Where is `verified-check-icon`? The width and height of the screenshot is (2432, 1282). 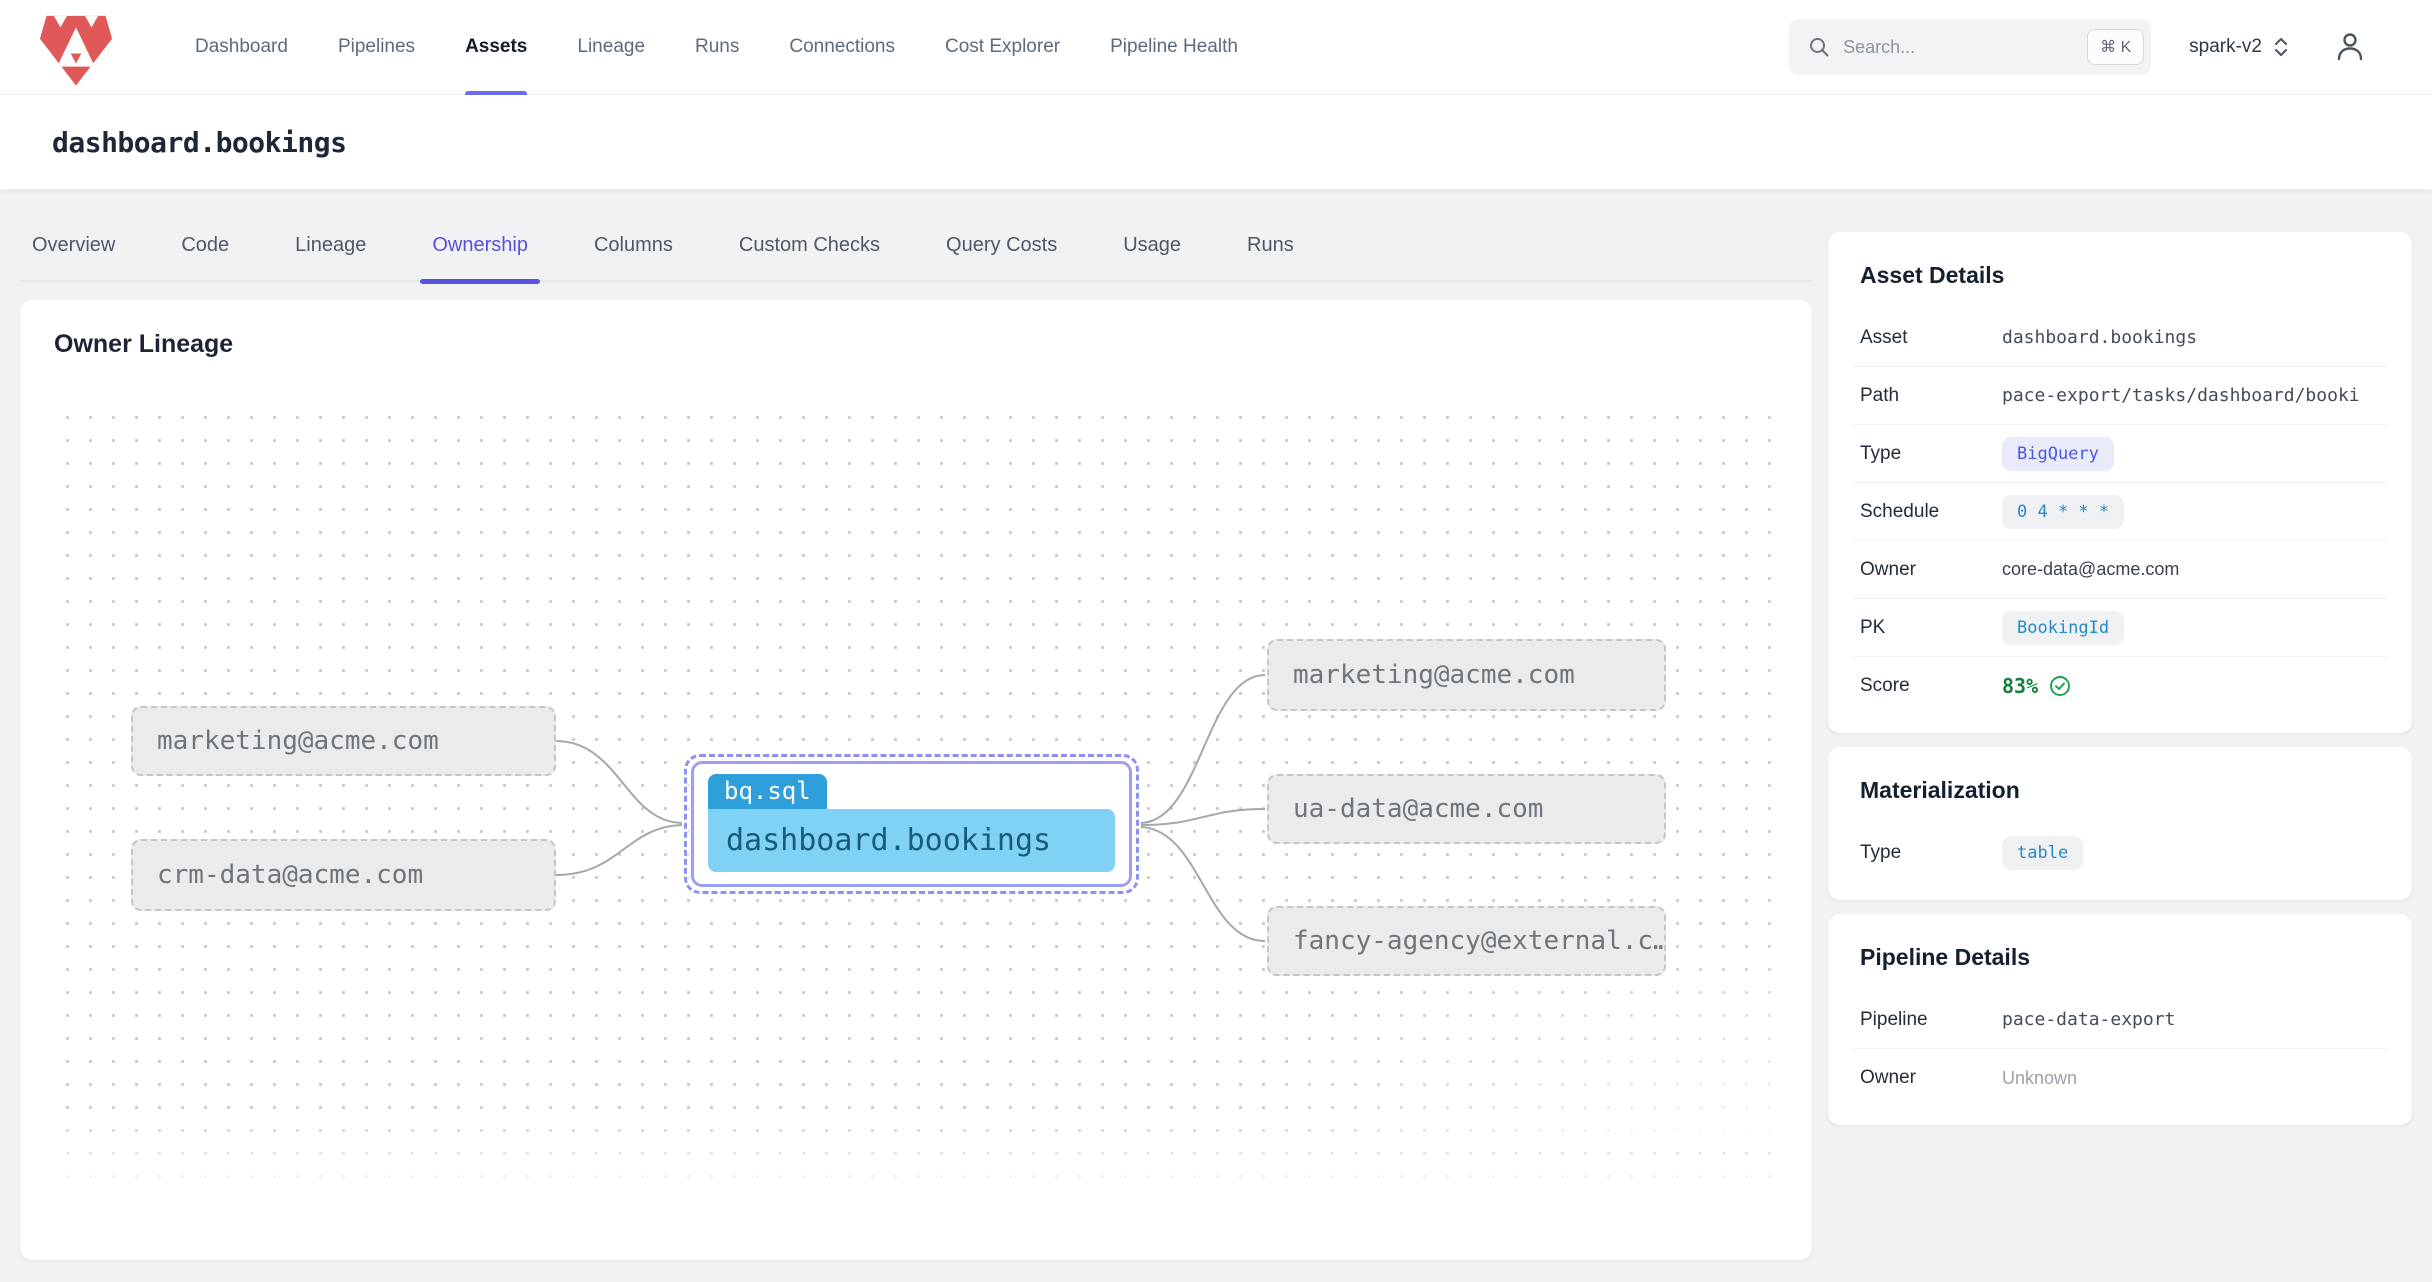
verified-check-icon is located at coordinates (2060, 686).